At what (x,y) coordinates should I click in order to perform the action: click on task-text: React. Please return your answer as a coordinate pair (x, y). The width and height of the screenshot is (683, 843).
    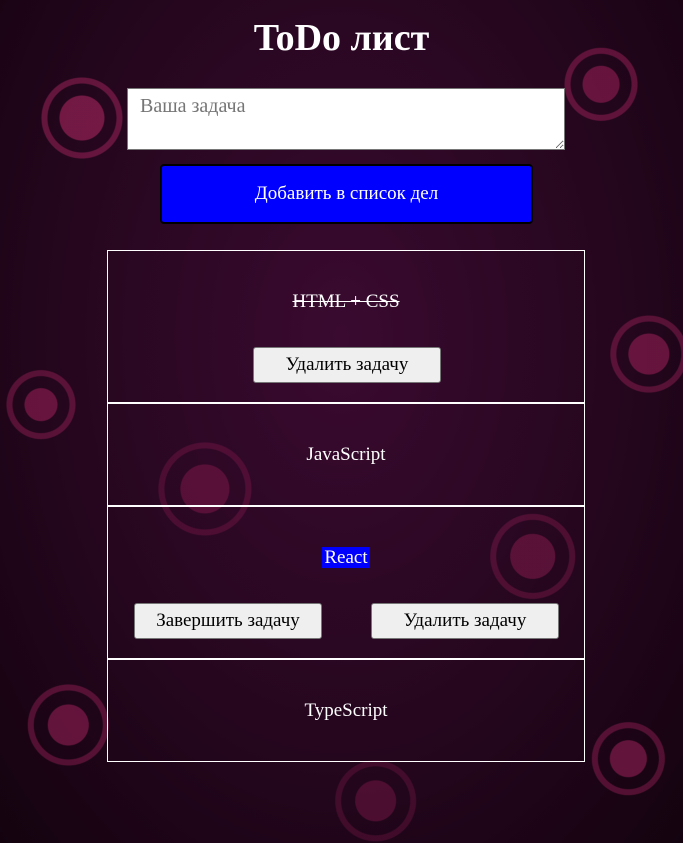
    Looking at the image, I should click on (346, 557).